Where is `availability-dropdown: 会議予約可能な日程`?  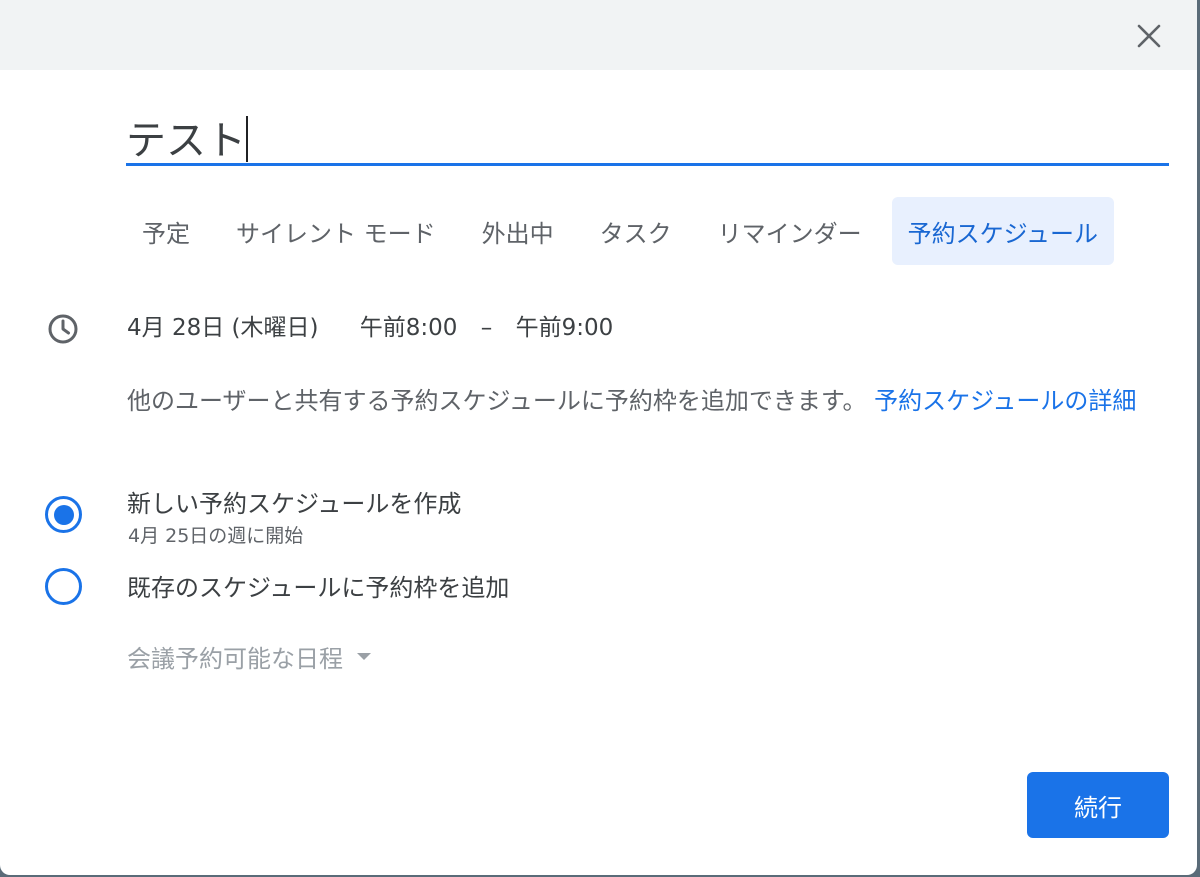 availability-dropdown: 会議予約可能な日程 is located at coordinates (249, 656).